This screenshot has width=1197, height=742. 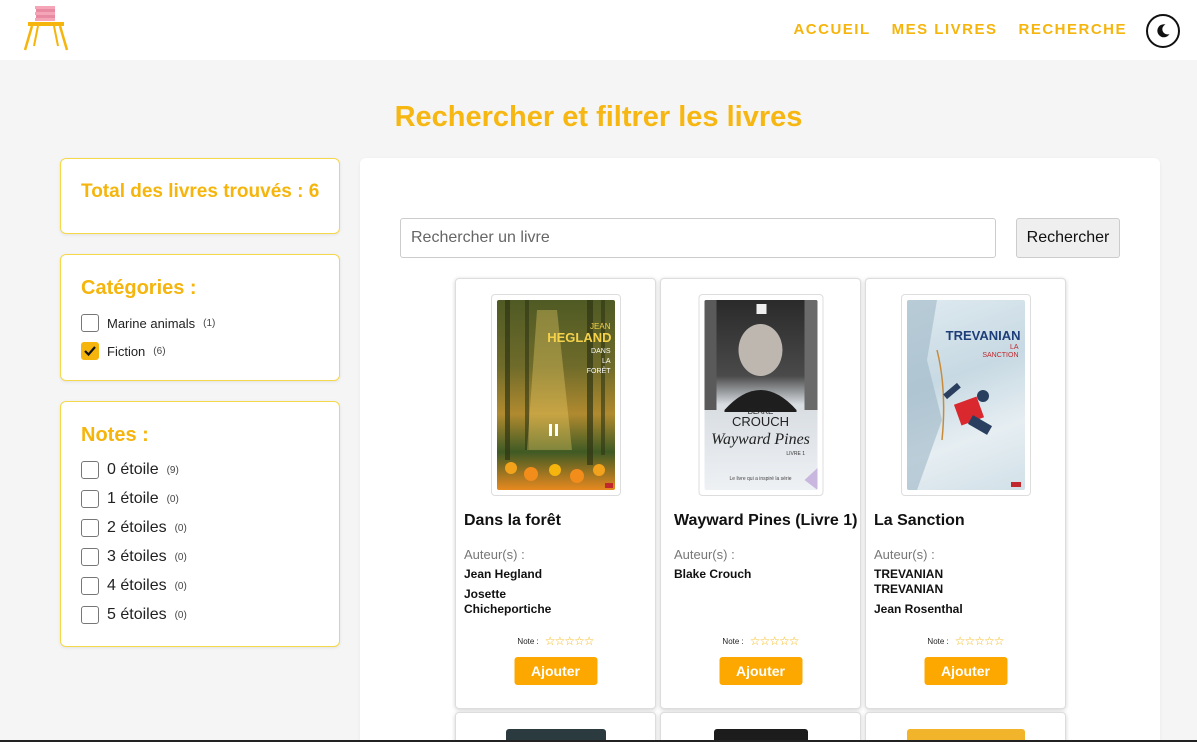 I want to click on cover-author: CROUCH, so click(x=760, y=421).